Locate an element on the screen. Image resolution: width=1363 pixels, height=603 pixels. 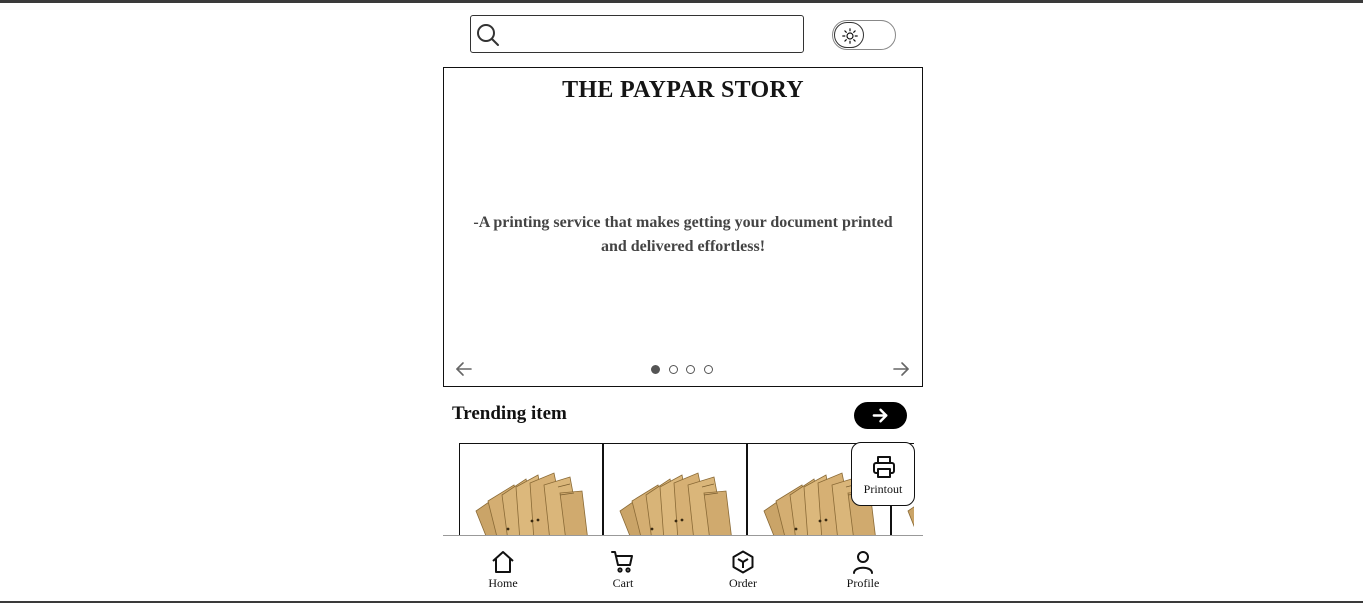
nav-label-order: Order is located at coordinates (743, 583).